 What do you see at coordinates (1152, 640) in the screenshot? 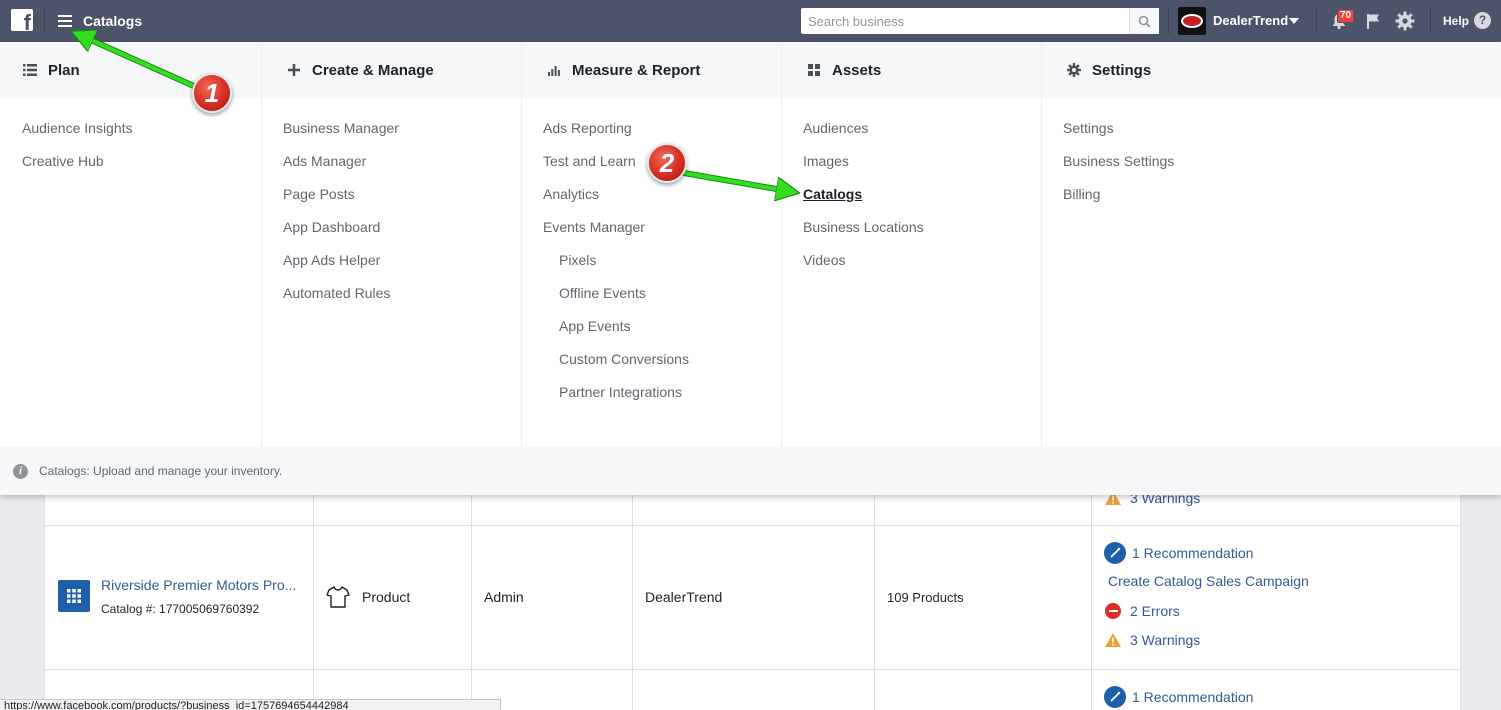
I see `warnings-link: 3 Warnings` at bounding box center [1152, 640].